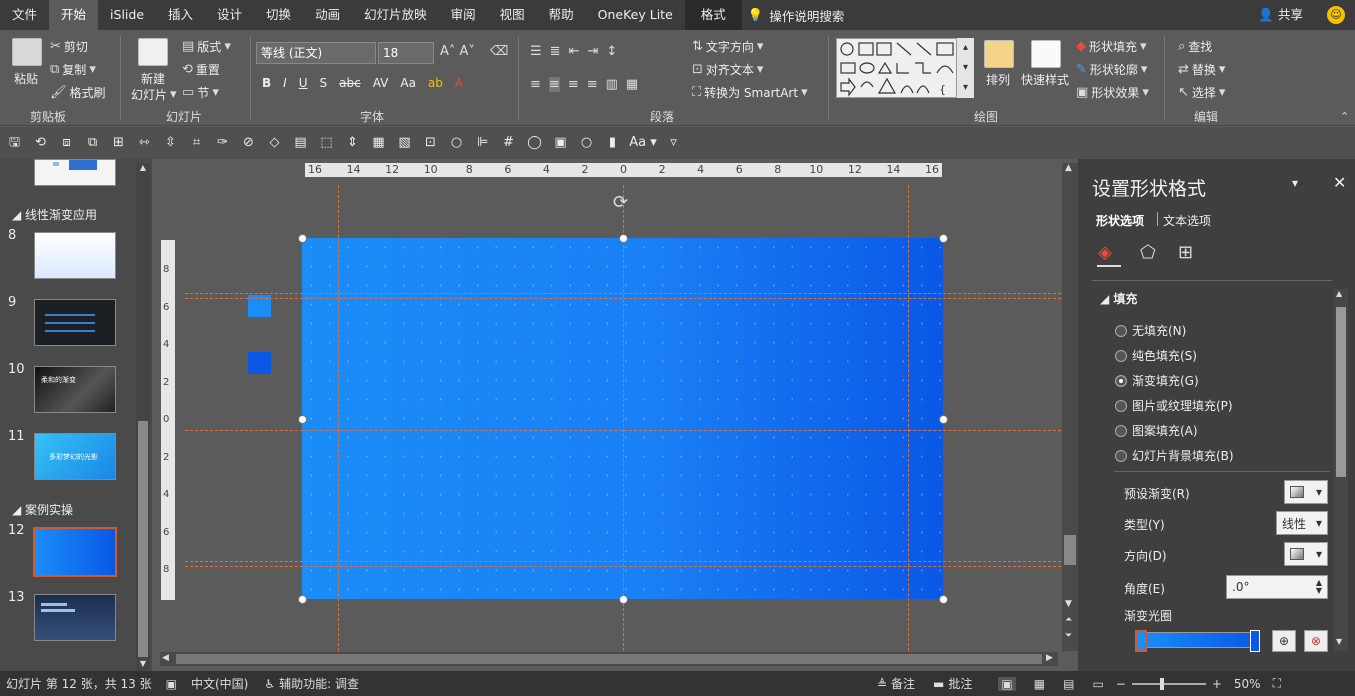  I want to click on align-text-button: ⊡ 对齐文本 ▾, so click(727, 69).